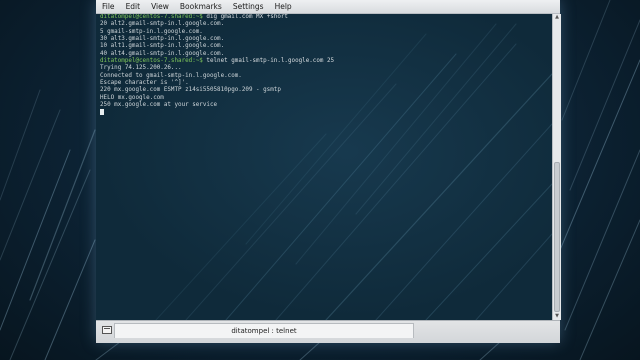 The width and height of the screenshot is (640, 360). I want to click on terminal-line: 40 alt4.gmail-smtp-in.l.google.com., so click(217, 54).